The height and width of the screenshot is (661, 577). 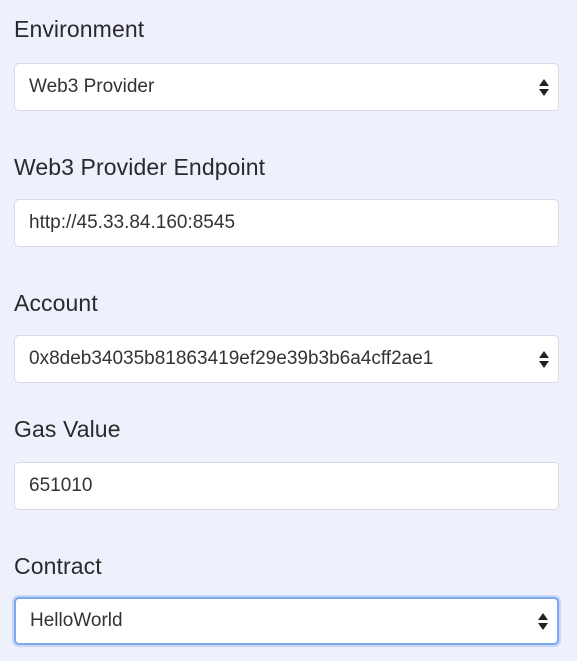 I want to click on contract-select: HelloWorld, so click(x=286, y=621).